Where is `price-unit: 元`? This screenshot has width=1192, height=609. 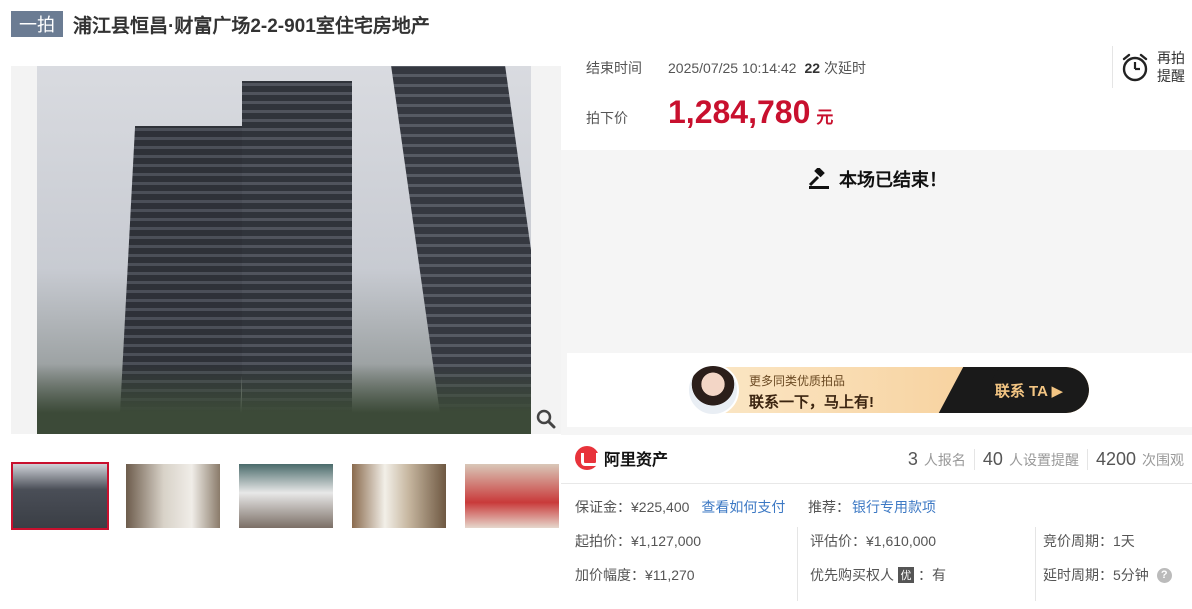 price-unit: 元 is located at coordinates (825, 117).